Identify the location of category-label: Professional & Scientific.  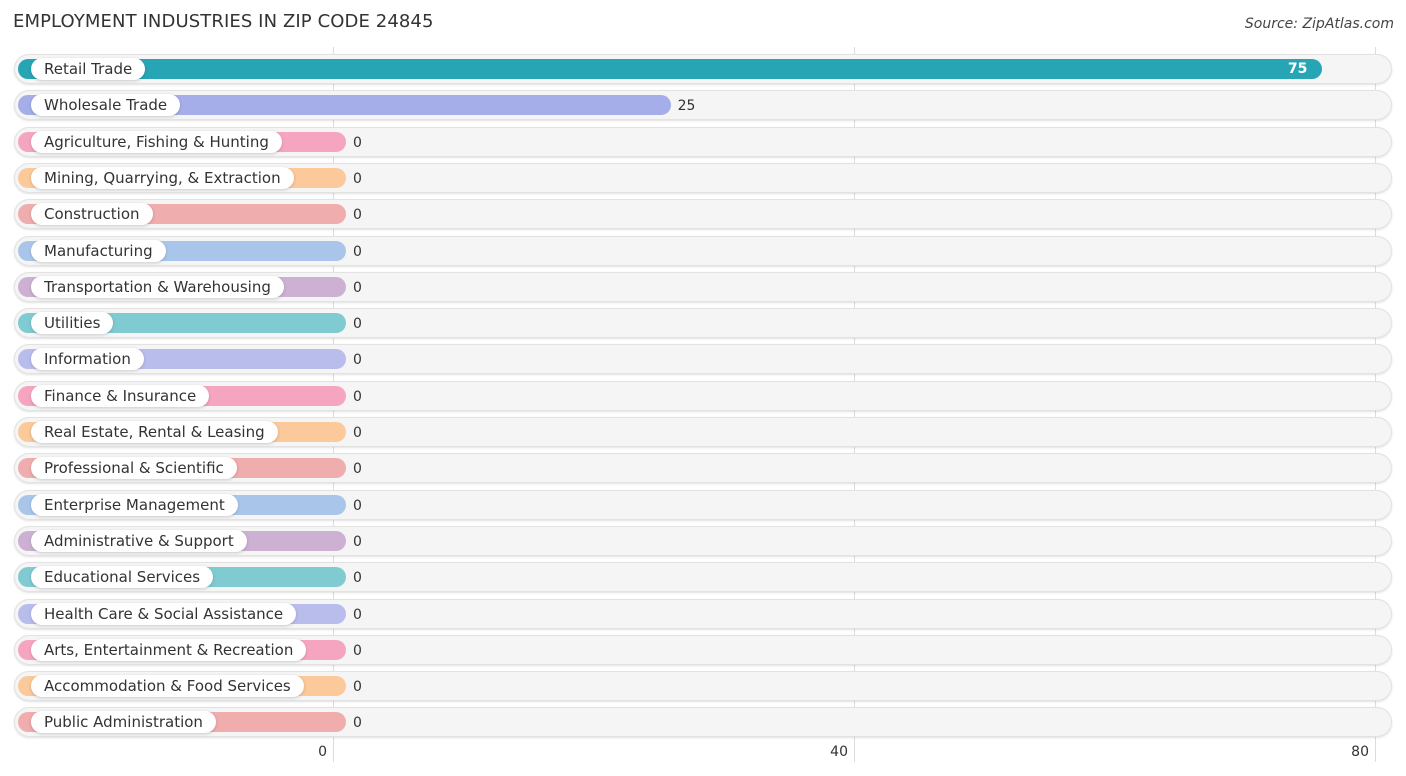
(134, 468).